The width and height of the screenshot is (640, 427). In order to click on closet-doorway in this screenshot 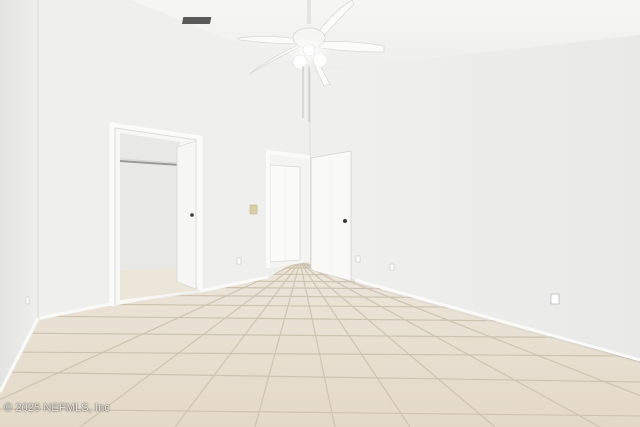, I will do `click(156, 214)`.